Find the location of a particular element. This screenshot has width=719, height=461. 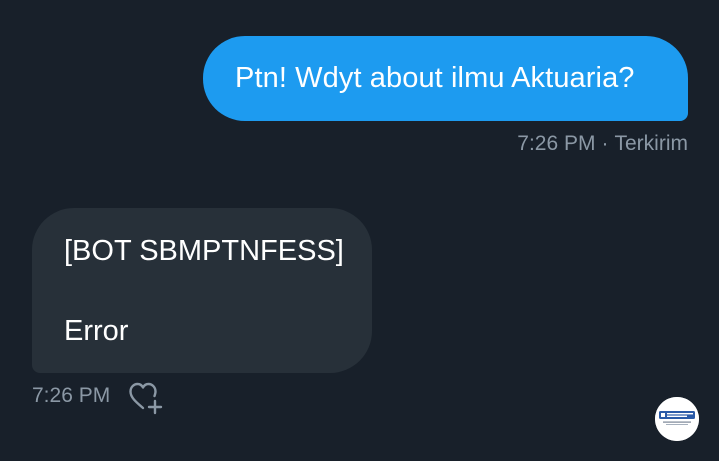

heart-plus-icon is located at coordinates (146, 398).